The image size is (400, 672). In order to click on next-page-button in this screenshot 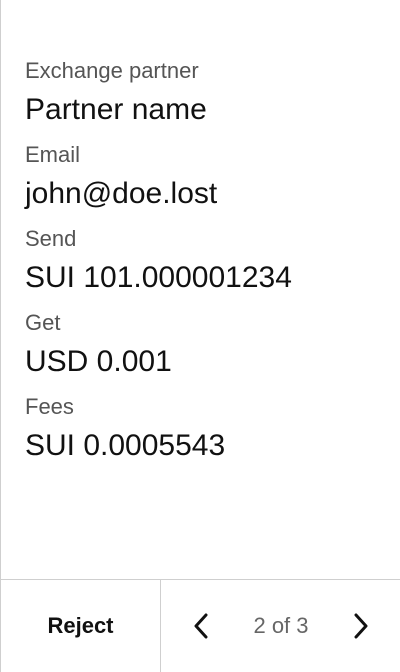, I will do `click(361, 626)`.